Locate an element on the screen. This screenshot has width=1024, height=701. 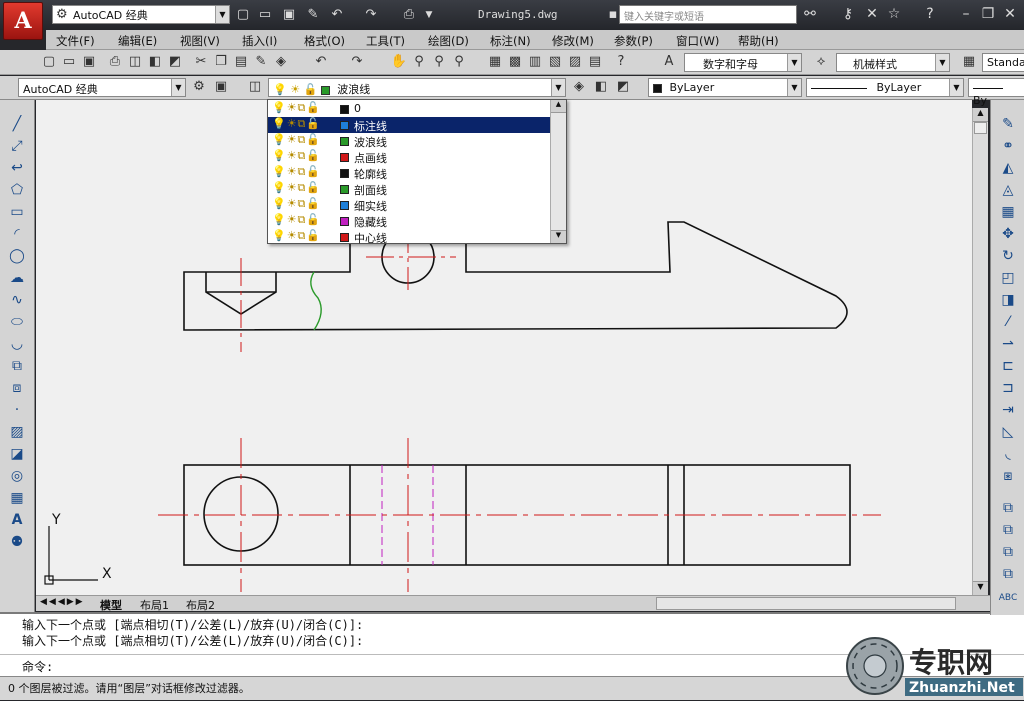
text-front-icon: ⧉ is located at coordinates (1008, 574).